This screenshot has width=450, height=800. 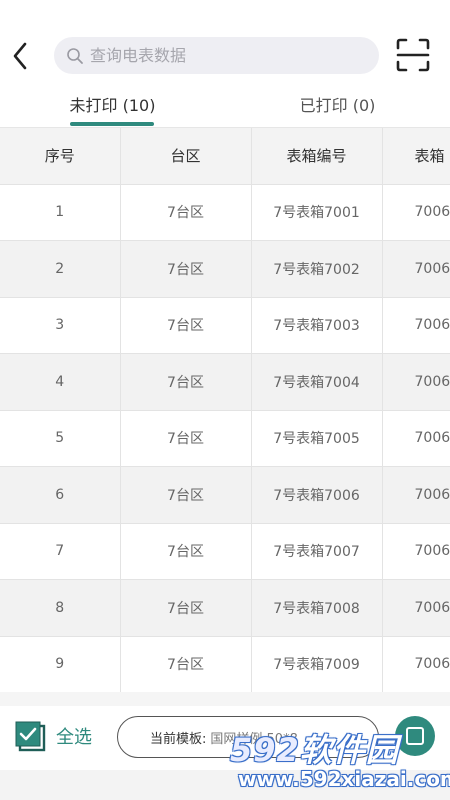 I want to click on table-row: 3 7台区 7号表箱7003 7006, so click(x=225, y=325).